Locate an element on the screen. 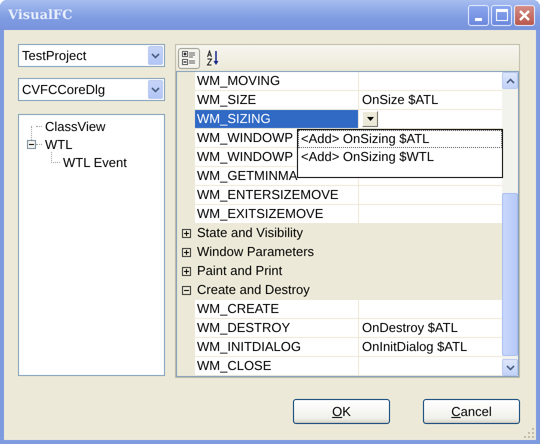 The height and width of the screenshot is (444, 540). property-name: WM_SIZE is located at coordinates (277, 100).